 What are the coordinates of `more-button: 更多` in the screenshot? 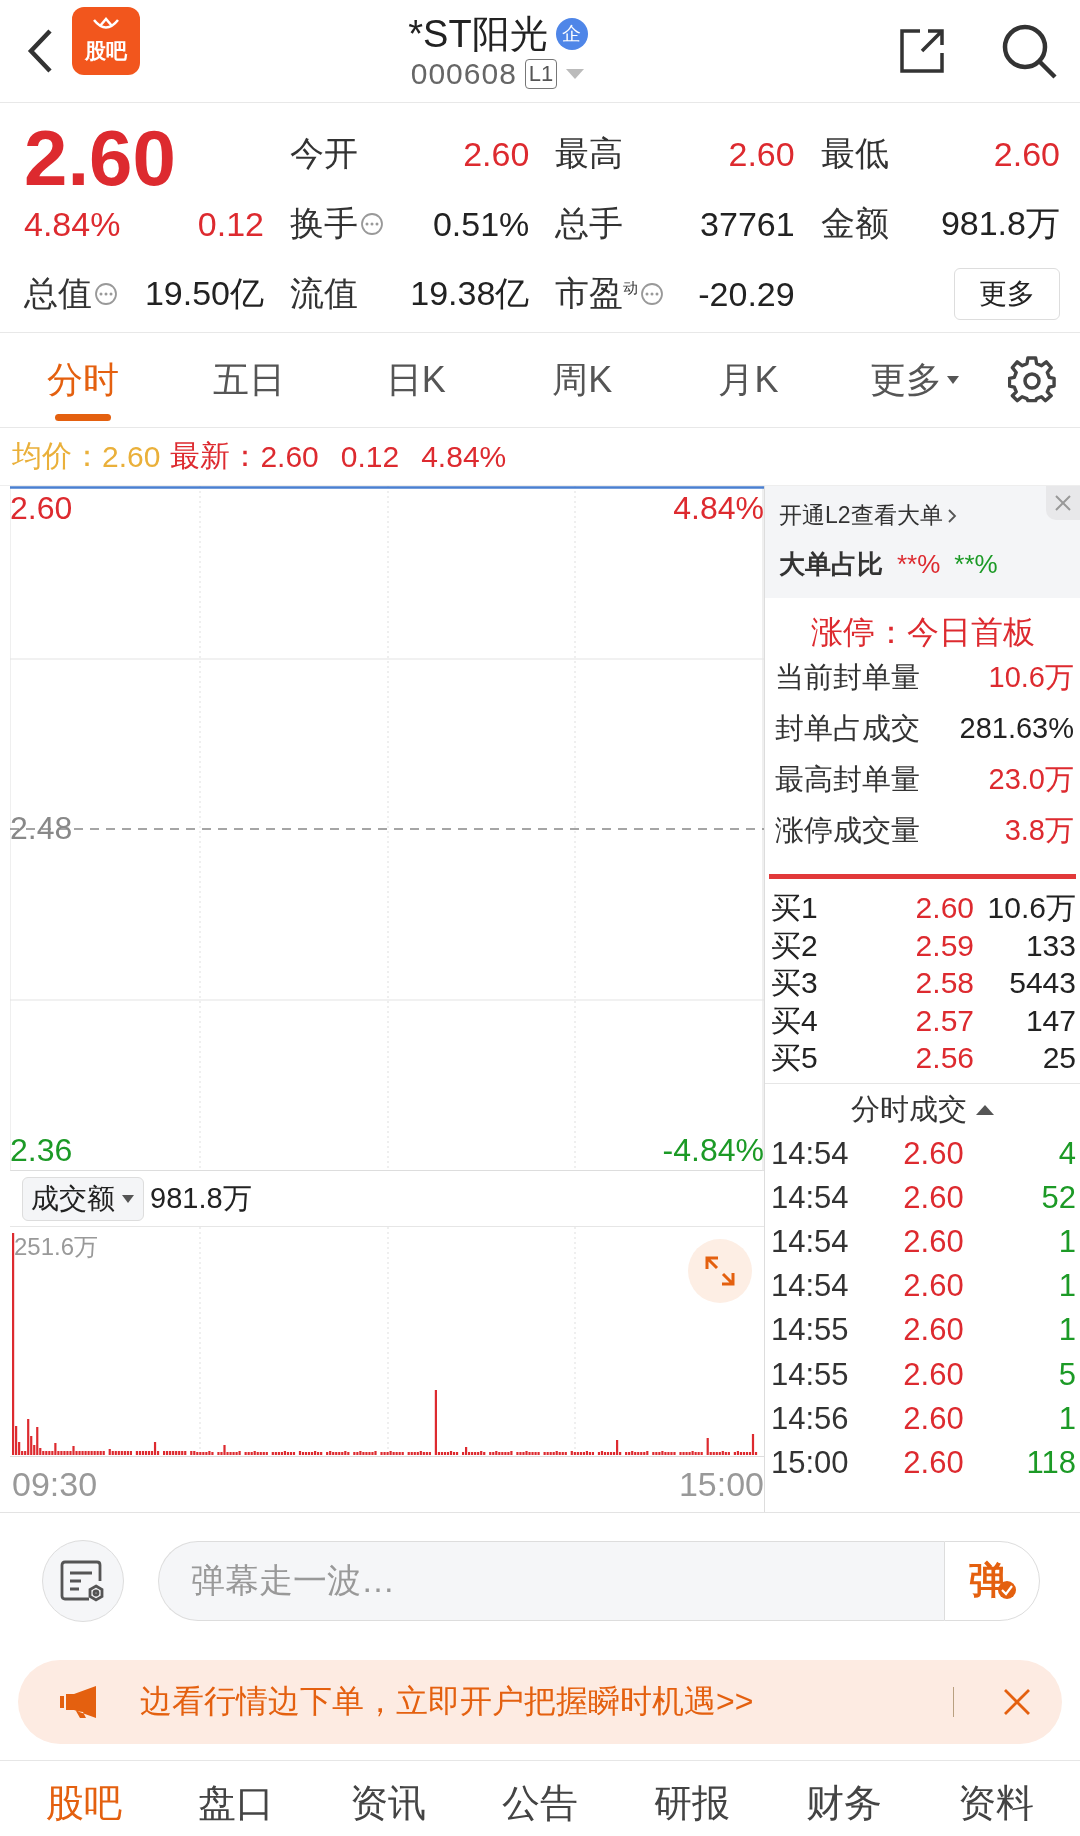 It's located at (1007, 294).